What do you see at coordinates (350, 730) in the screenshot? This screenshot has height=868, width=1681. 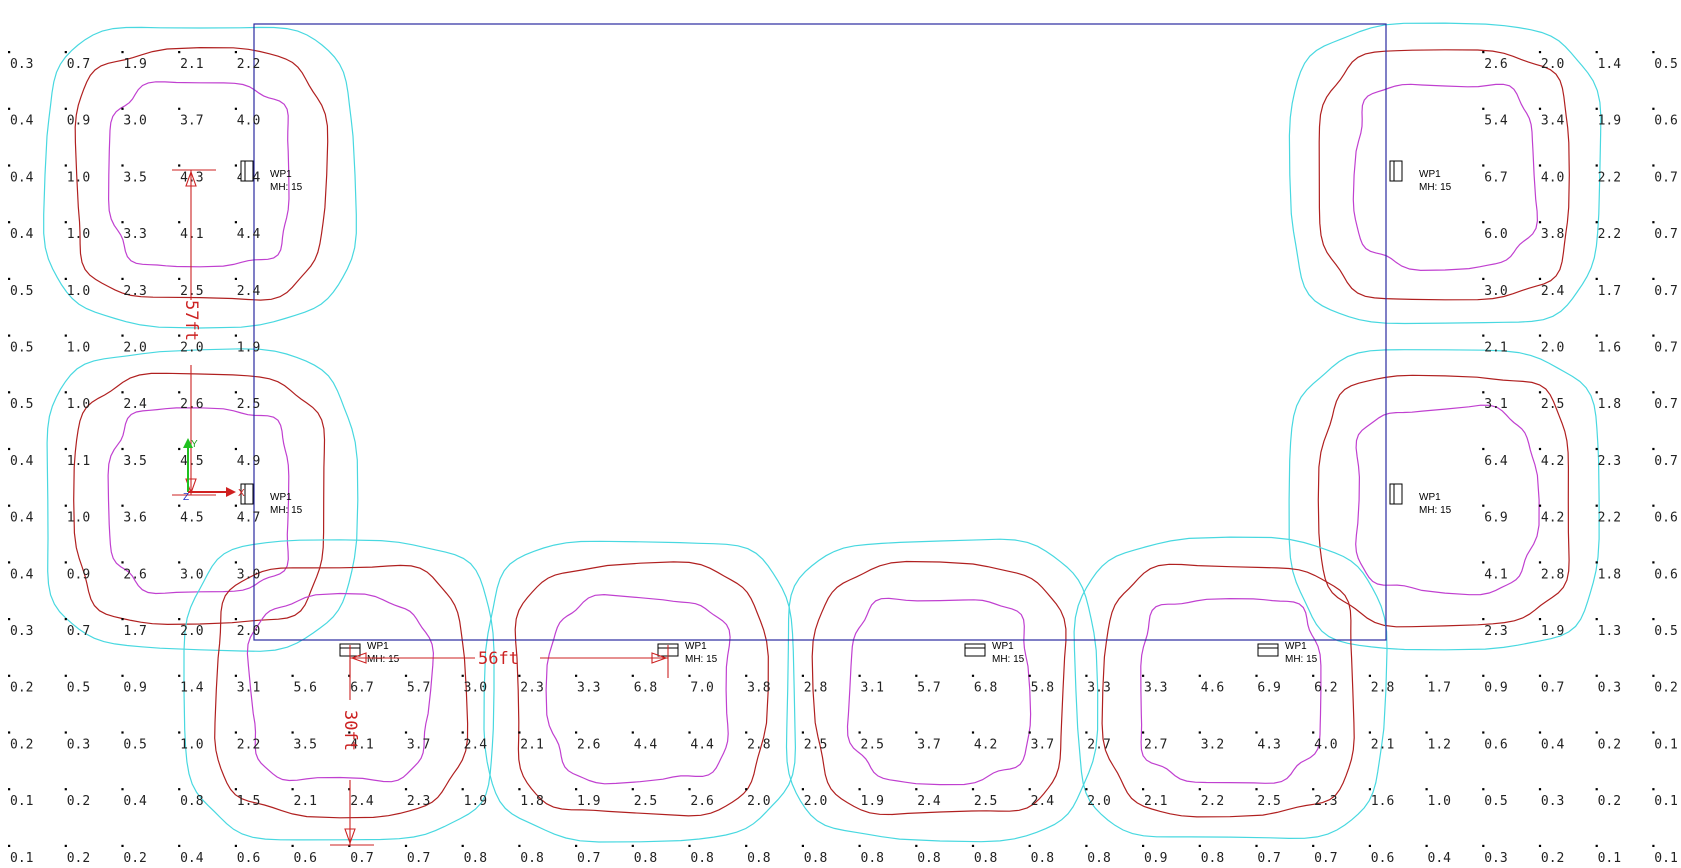 I see `dimension-label-vertical-bottom: 30ft` at bounding box center [350, 730].